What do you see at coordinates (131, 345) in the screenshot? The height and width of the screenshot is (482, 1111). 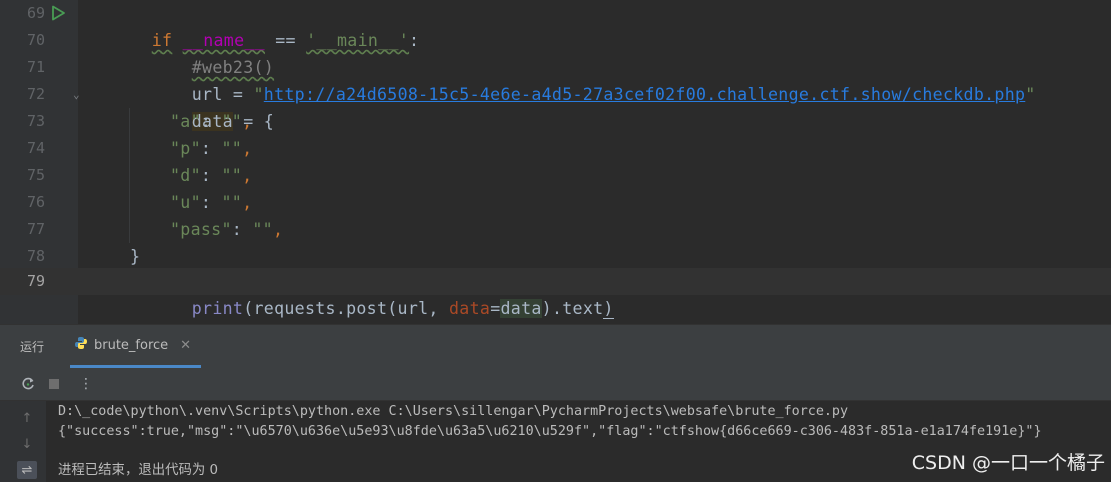 I see `run-tab-label: brute_force` at bounding box center [131, 345].